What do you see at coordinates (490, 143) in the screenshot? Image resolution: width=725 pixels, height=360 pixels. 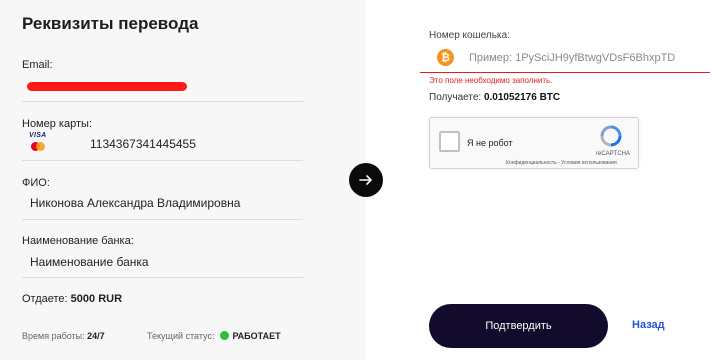 I see `recaptcha-label: Я не робот` at bounding box center [490, 143].